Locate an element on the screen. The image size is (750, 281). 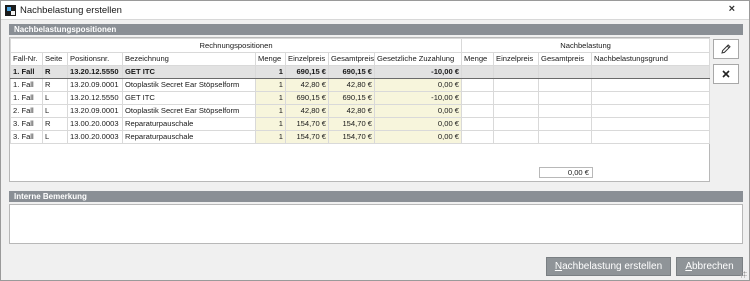
resize-grip is located at coordinates (743, 274).